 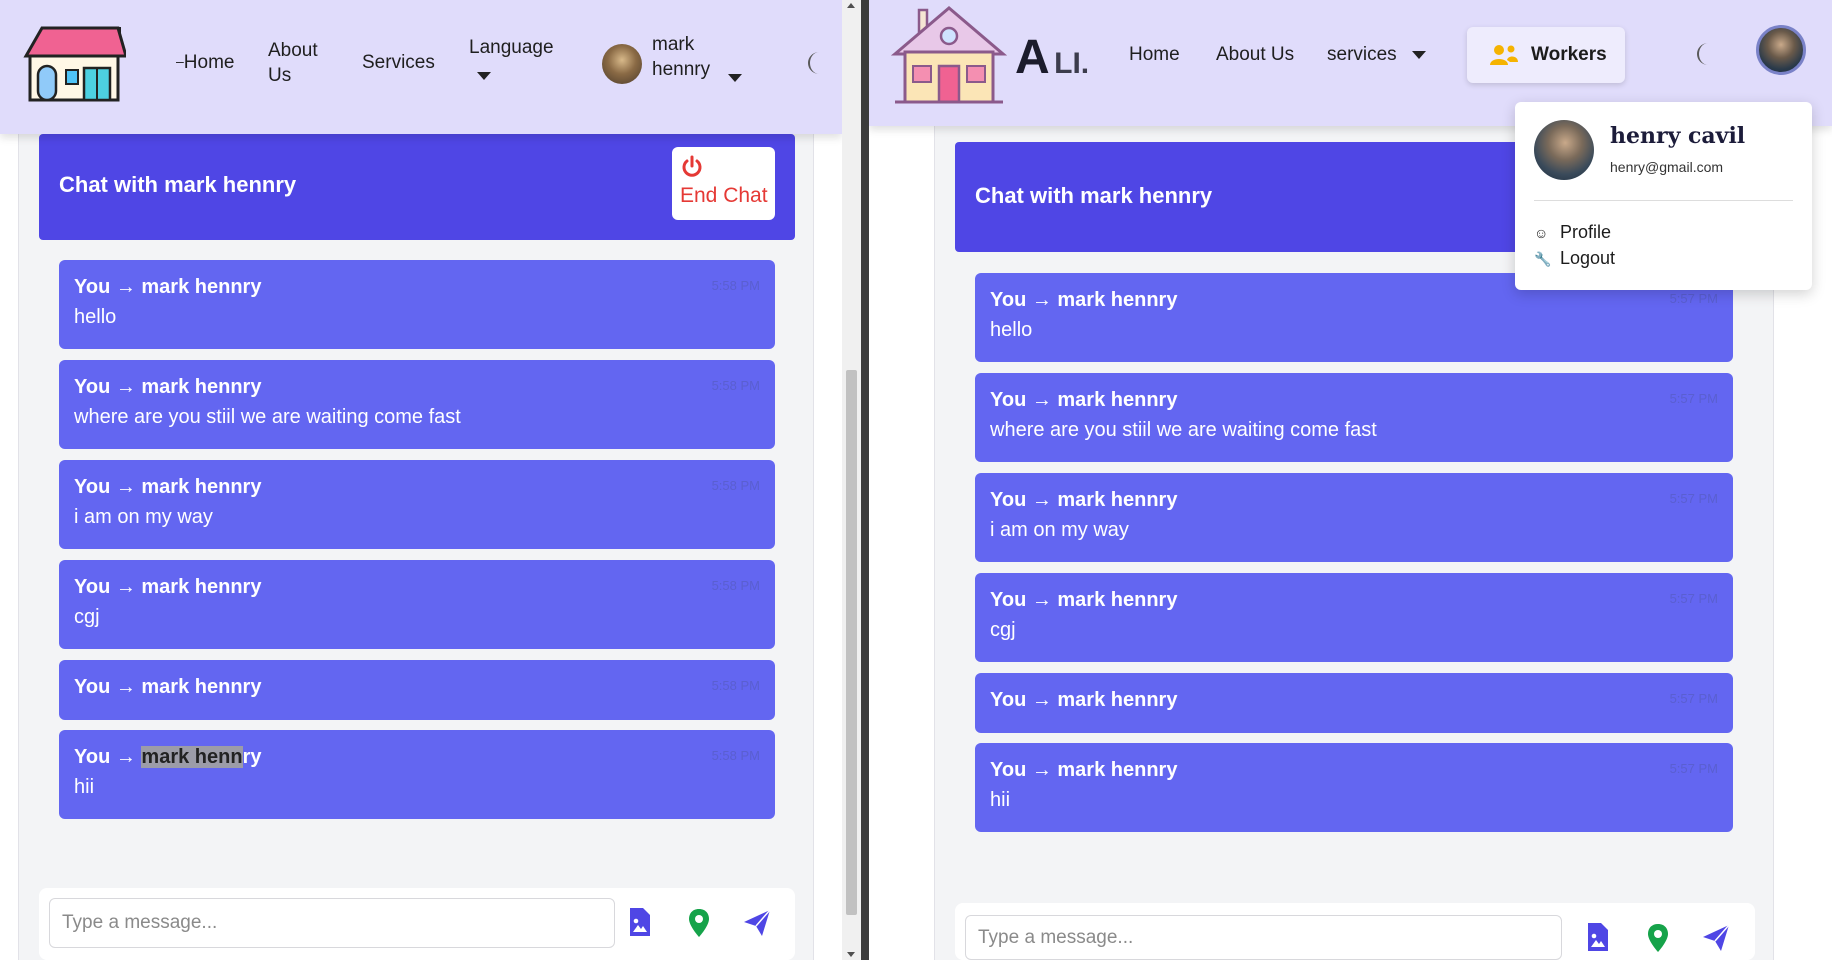 What do you see at coordinates (1543, 259) in the screenshot?
I see `logout-icon: 🔧` at bounding box center [1543, 259].